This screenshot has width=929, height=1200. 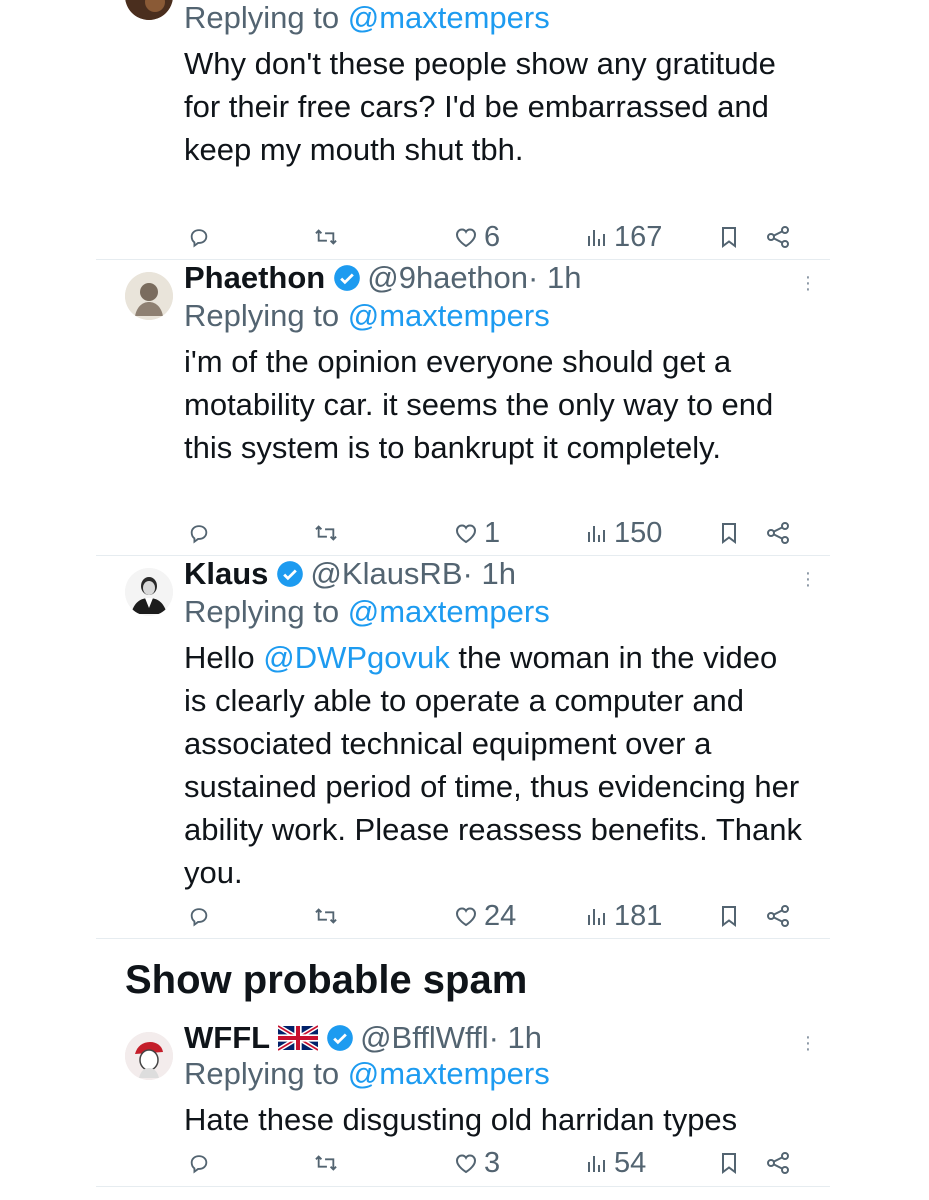 I want to click on tweet-header: Phaethon @9haethon · 1h, so click(x=382, y=278).